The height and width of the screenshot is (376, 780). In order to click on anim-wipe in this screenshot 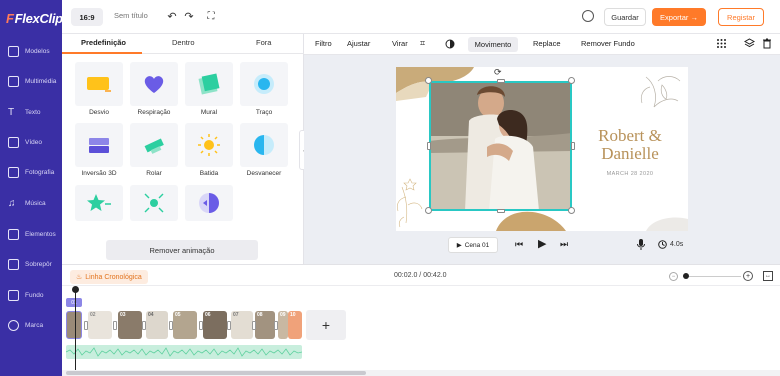, I will do `click(209, 212)`.